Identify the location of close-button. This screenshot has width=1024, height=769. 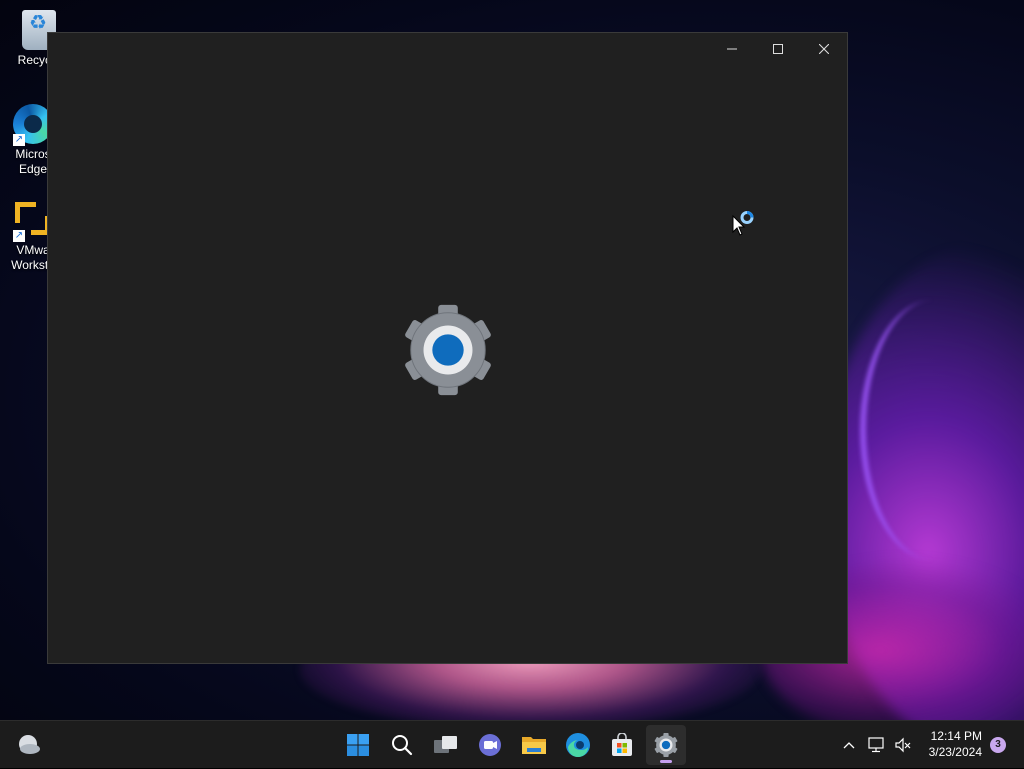
(824, 49).